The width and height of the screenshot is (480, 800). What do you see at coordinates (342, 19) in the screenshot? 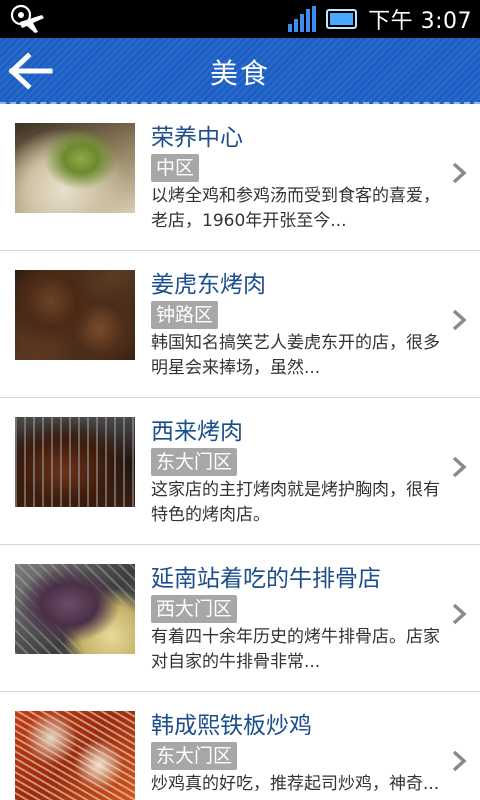
I see `battery-icon` at bounding box center [342, 19].